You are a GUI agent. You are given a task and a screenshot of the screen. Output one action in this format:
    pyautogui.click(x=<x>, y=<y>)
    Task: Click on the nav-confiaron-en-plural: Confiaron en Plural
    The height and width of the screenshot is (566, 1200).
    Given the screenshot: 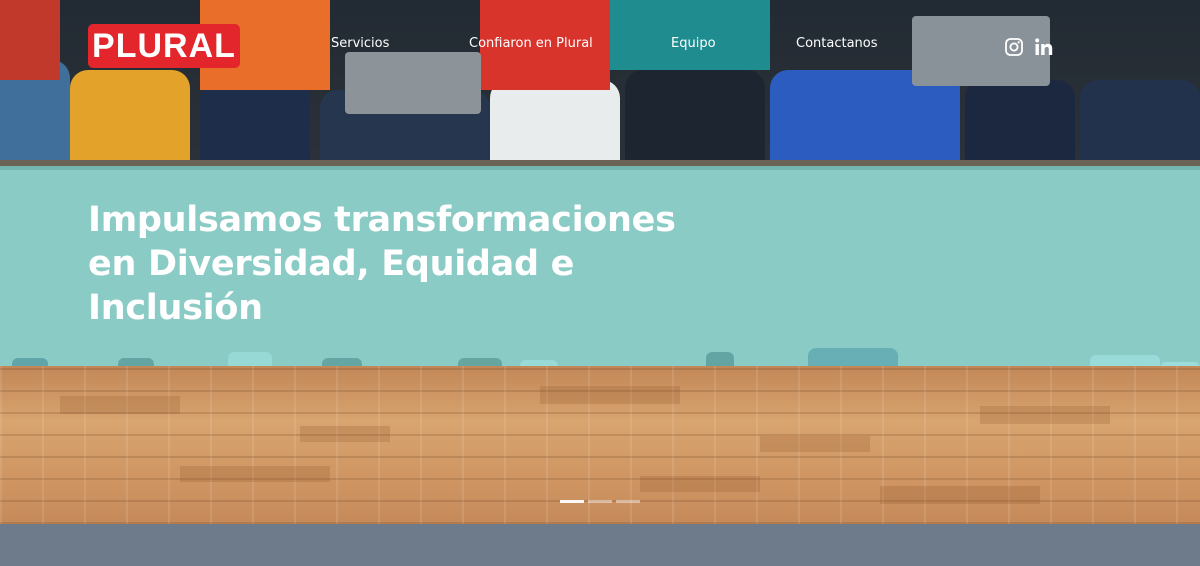 What is the action you would take?
    pyautogui.click(x=531, y=43)
    